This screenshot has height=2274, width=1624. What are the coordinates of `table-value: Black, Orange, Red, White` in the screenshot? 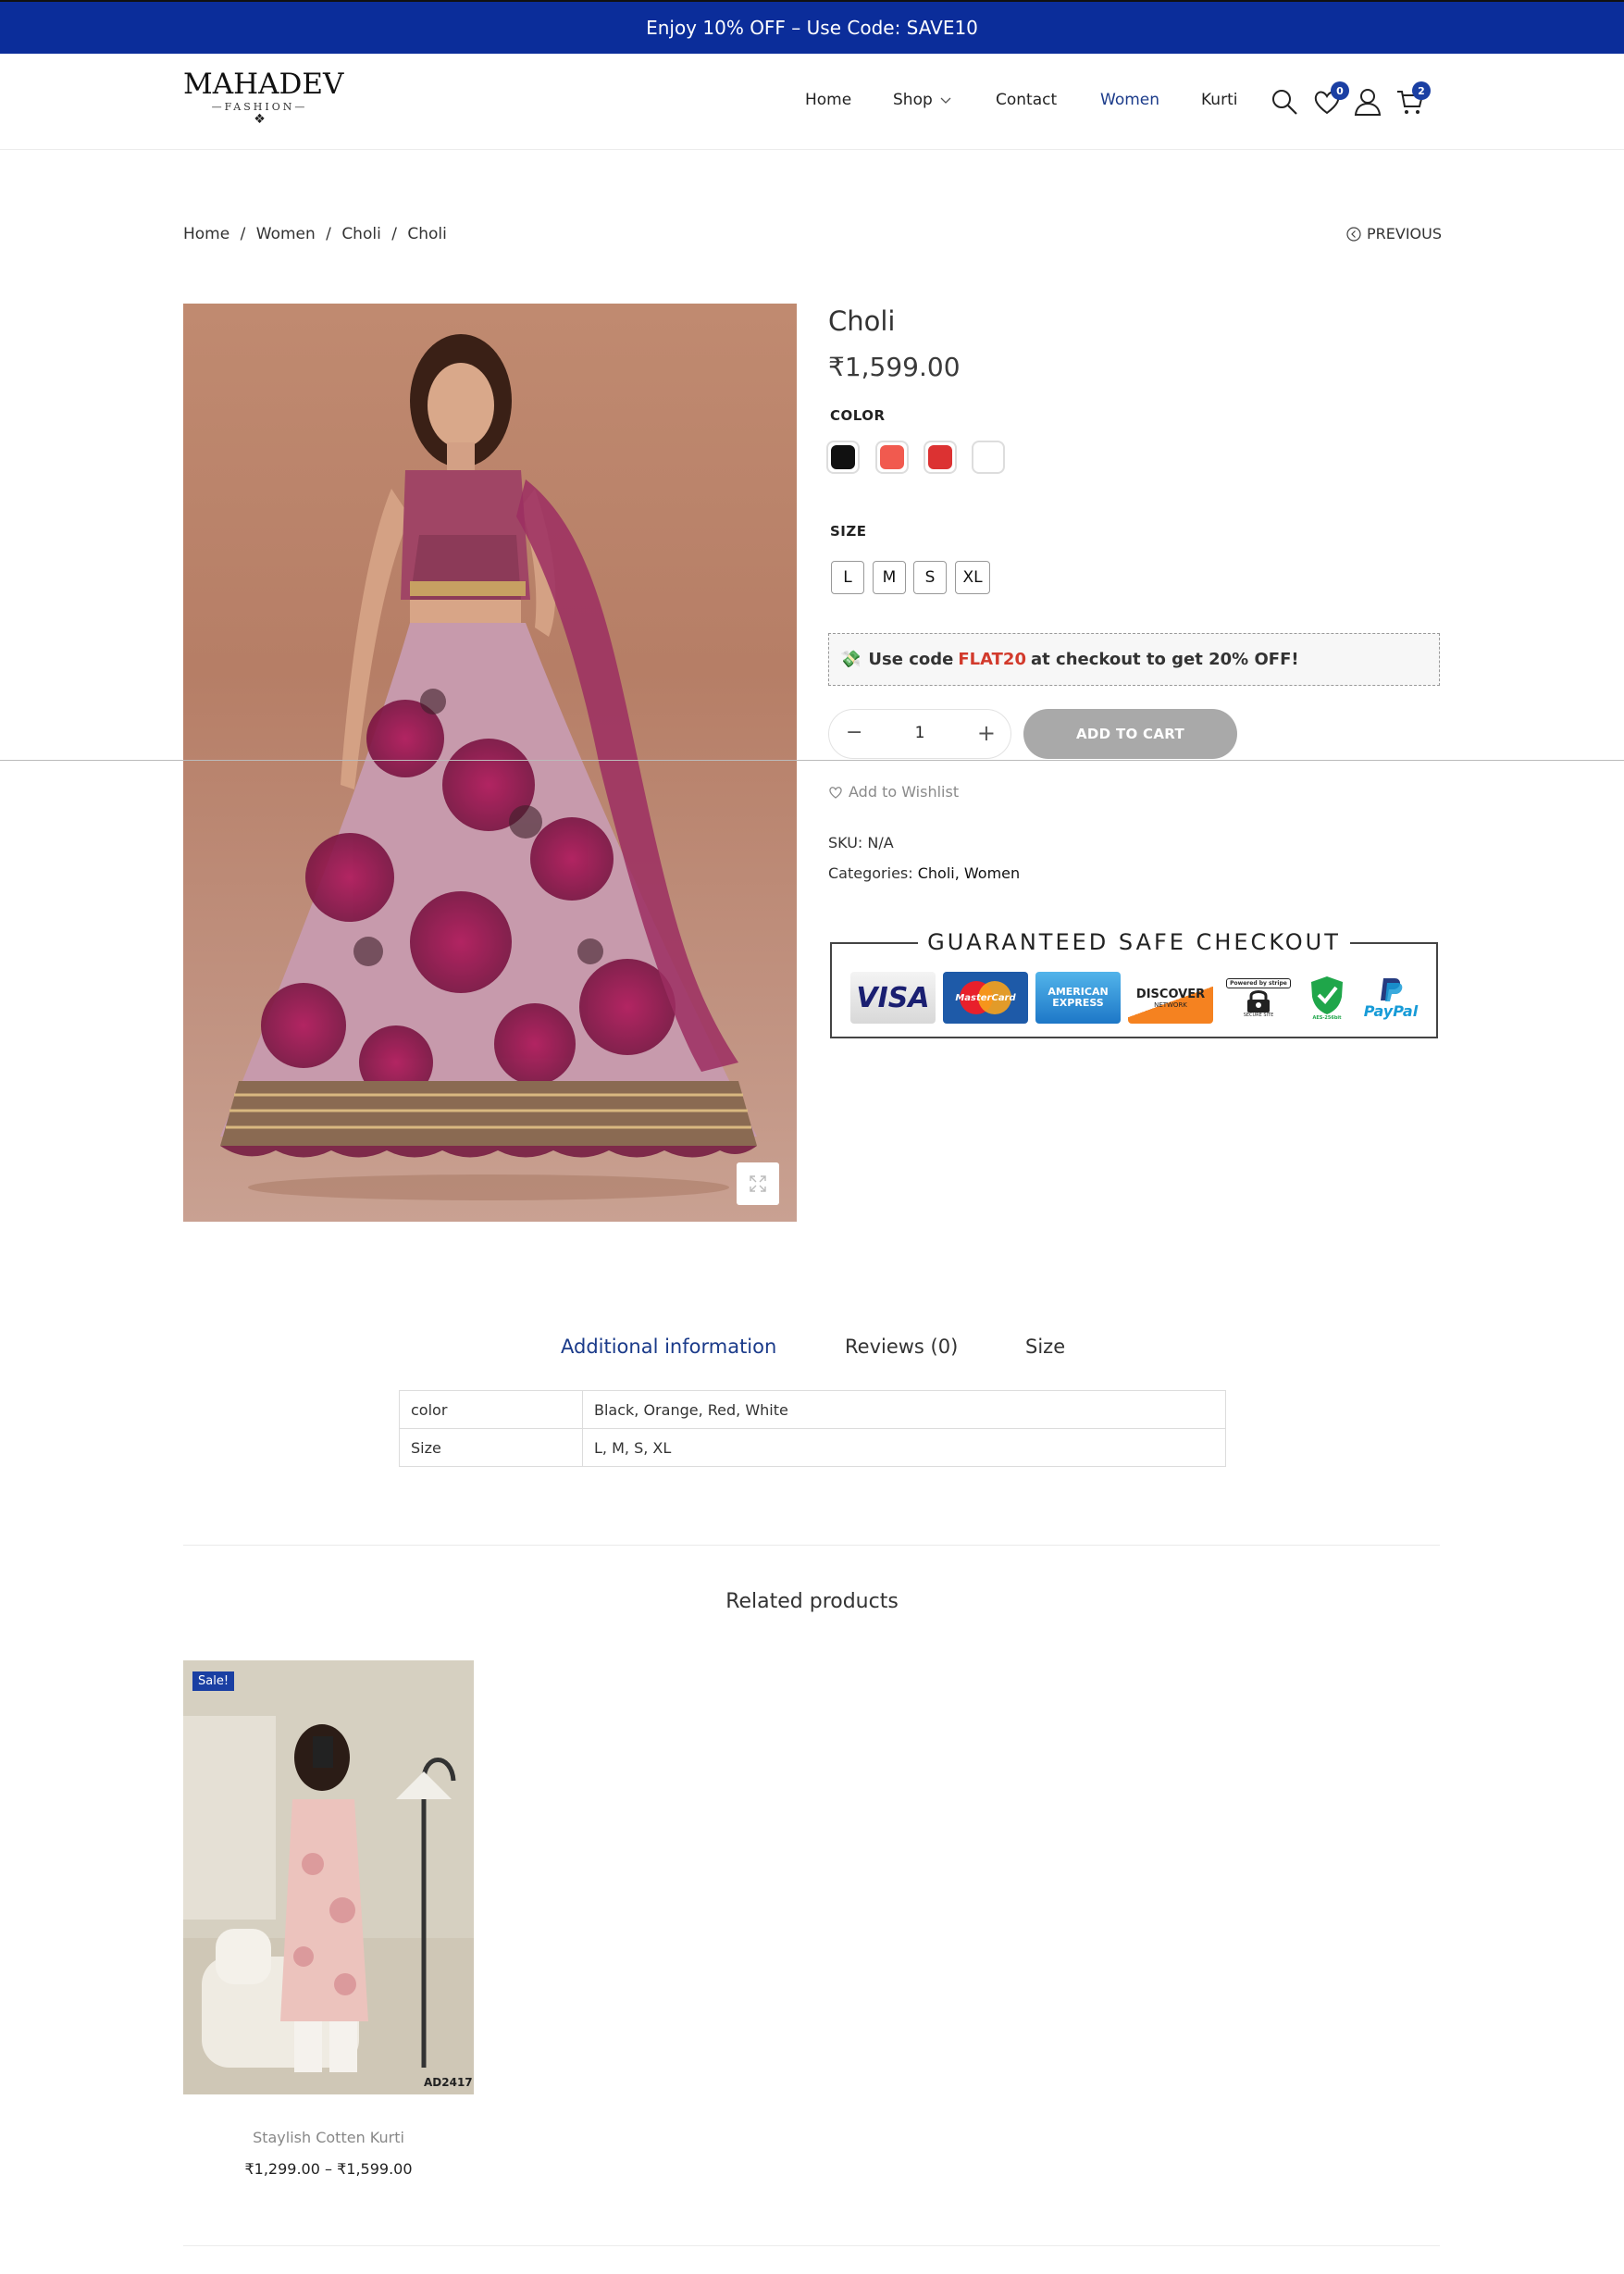 It's located at (904, 1409).